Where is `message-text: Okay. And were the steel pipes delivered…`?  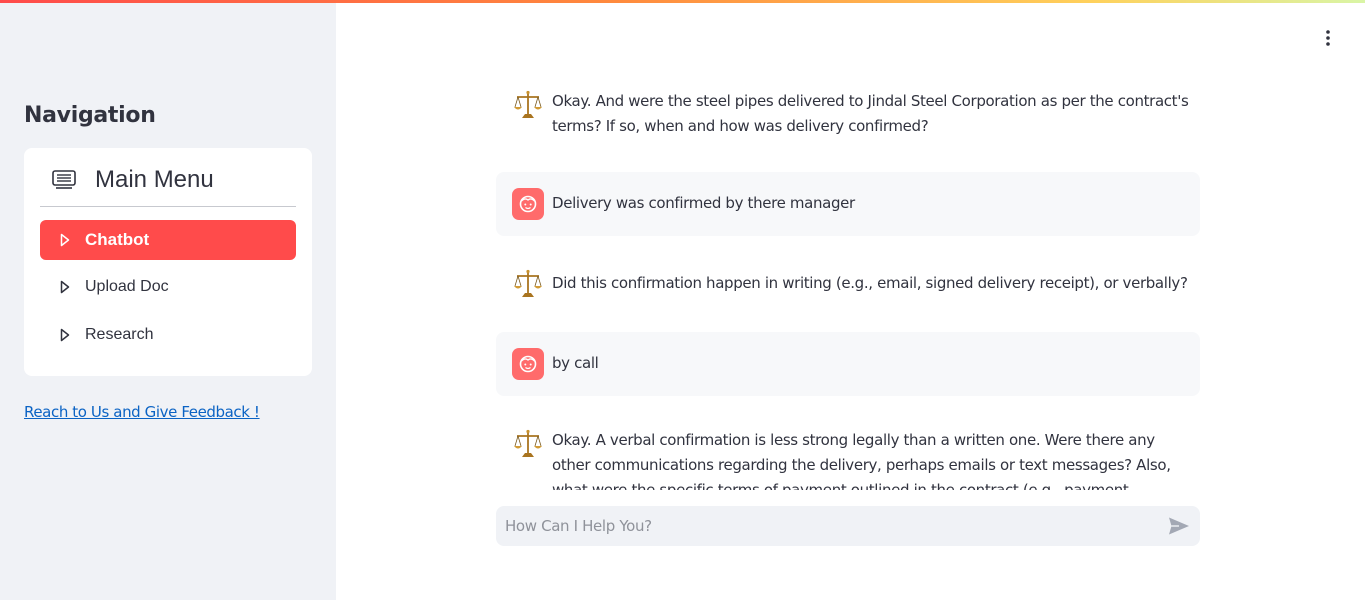 message-text: Okay. And were the steel pipes delivered… is located at coordinates (870, 113).